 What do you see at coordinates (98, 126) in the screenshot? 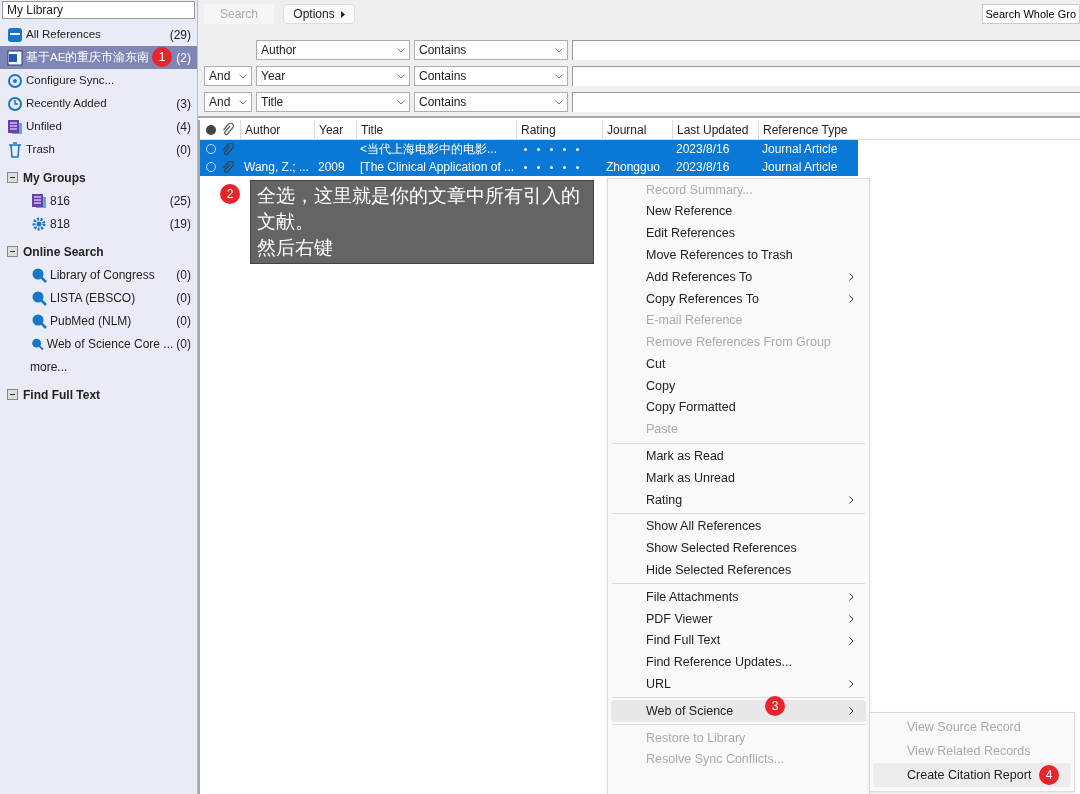
I see `sidebar-item: Unfiled (4)` at bounding box center [98, 126].